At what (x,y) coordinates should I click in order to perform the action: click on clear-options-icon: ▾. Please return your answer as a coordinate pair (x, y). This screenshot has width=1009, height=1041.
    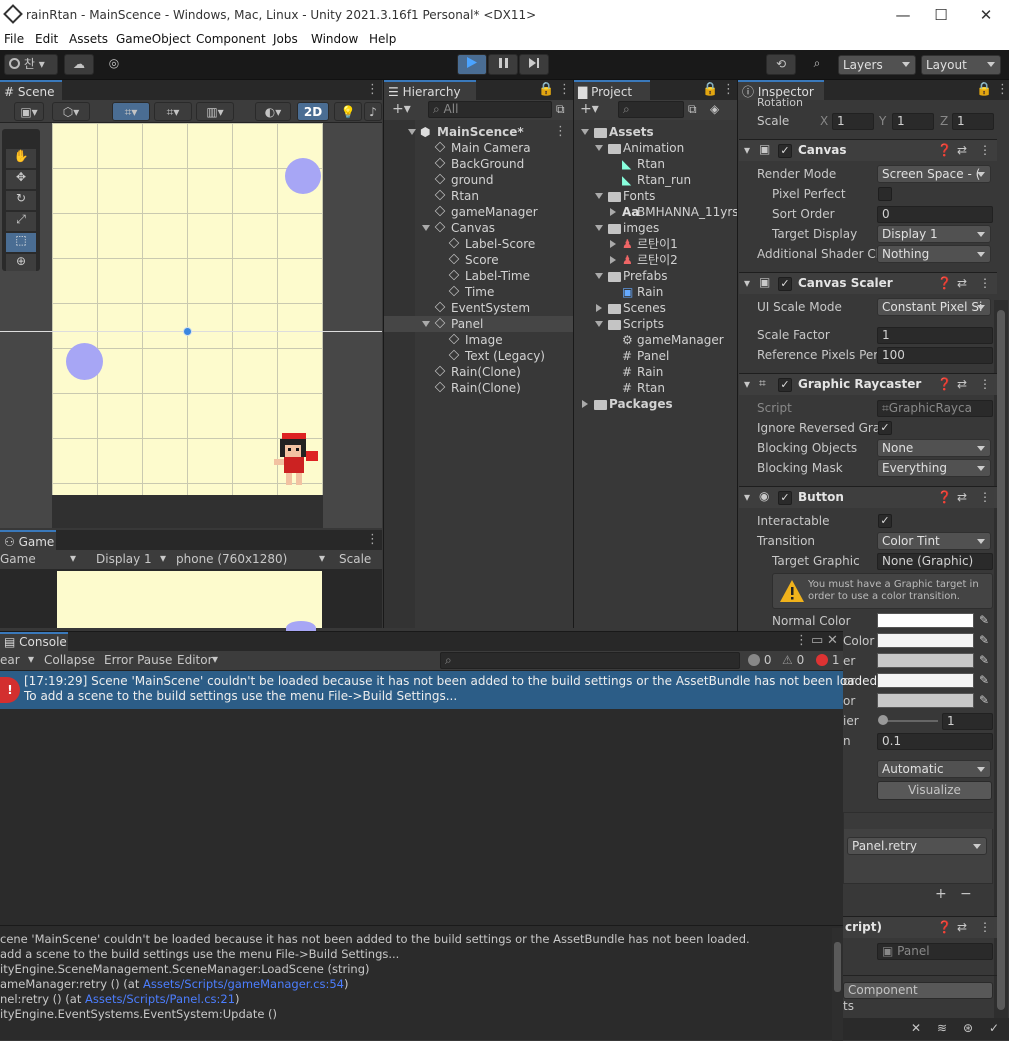
    Looking at the image, I should click on (31, 659).